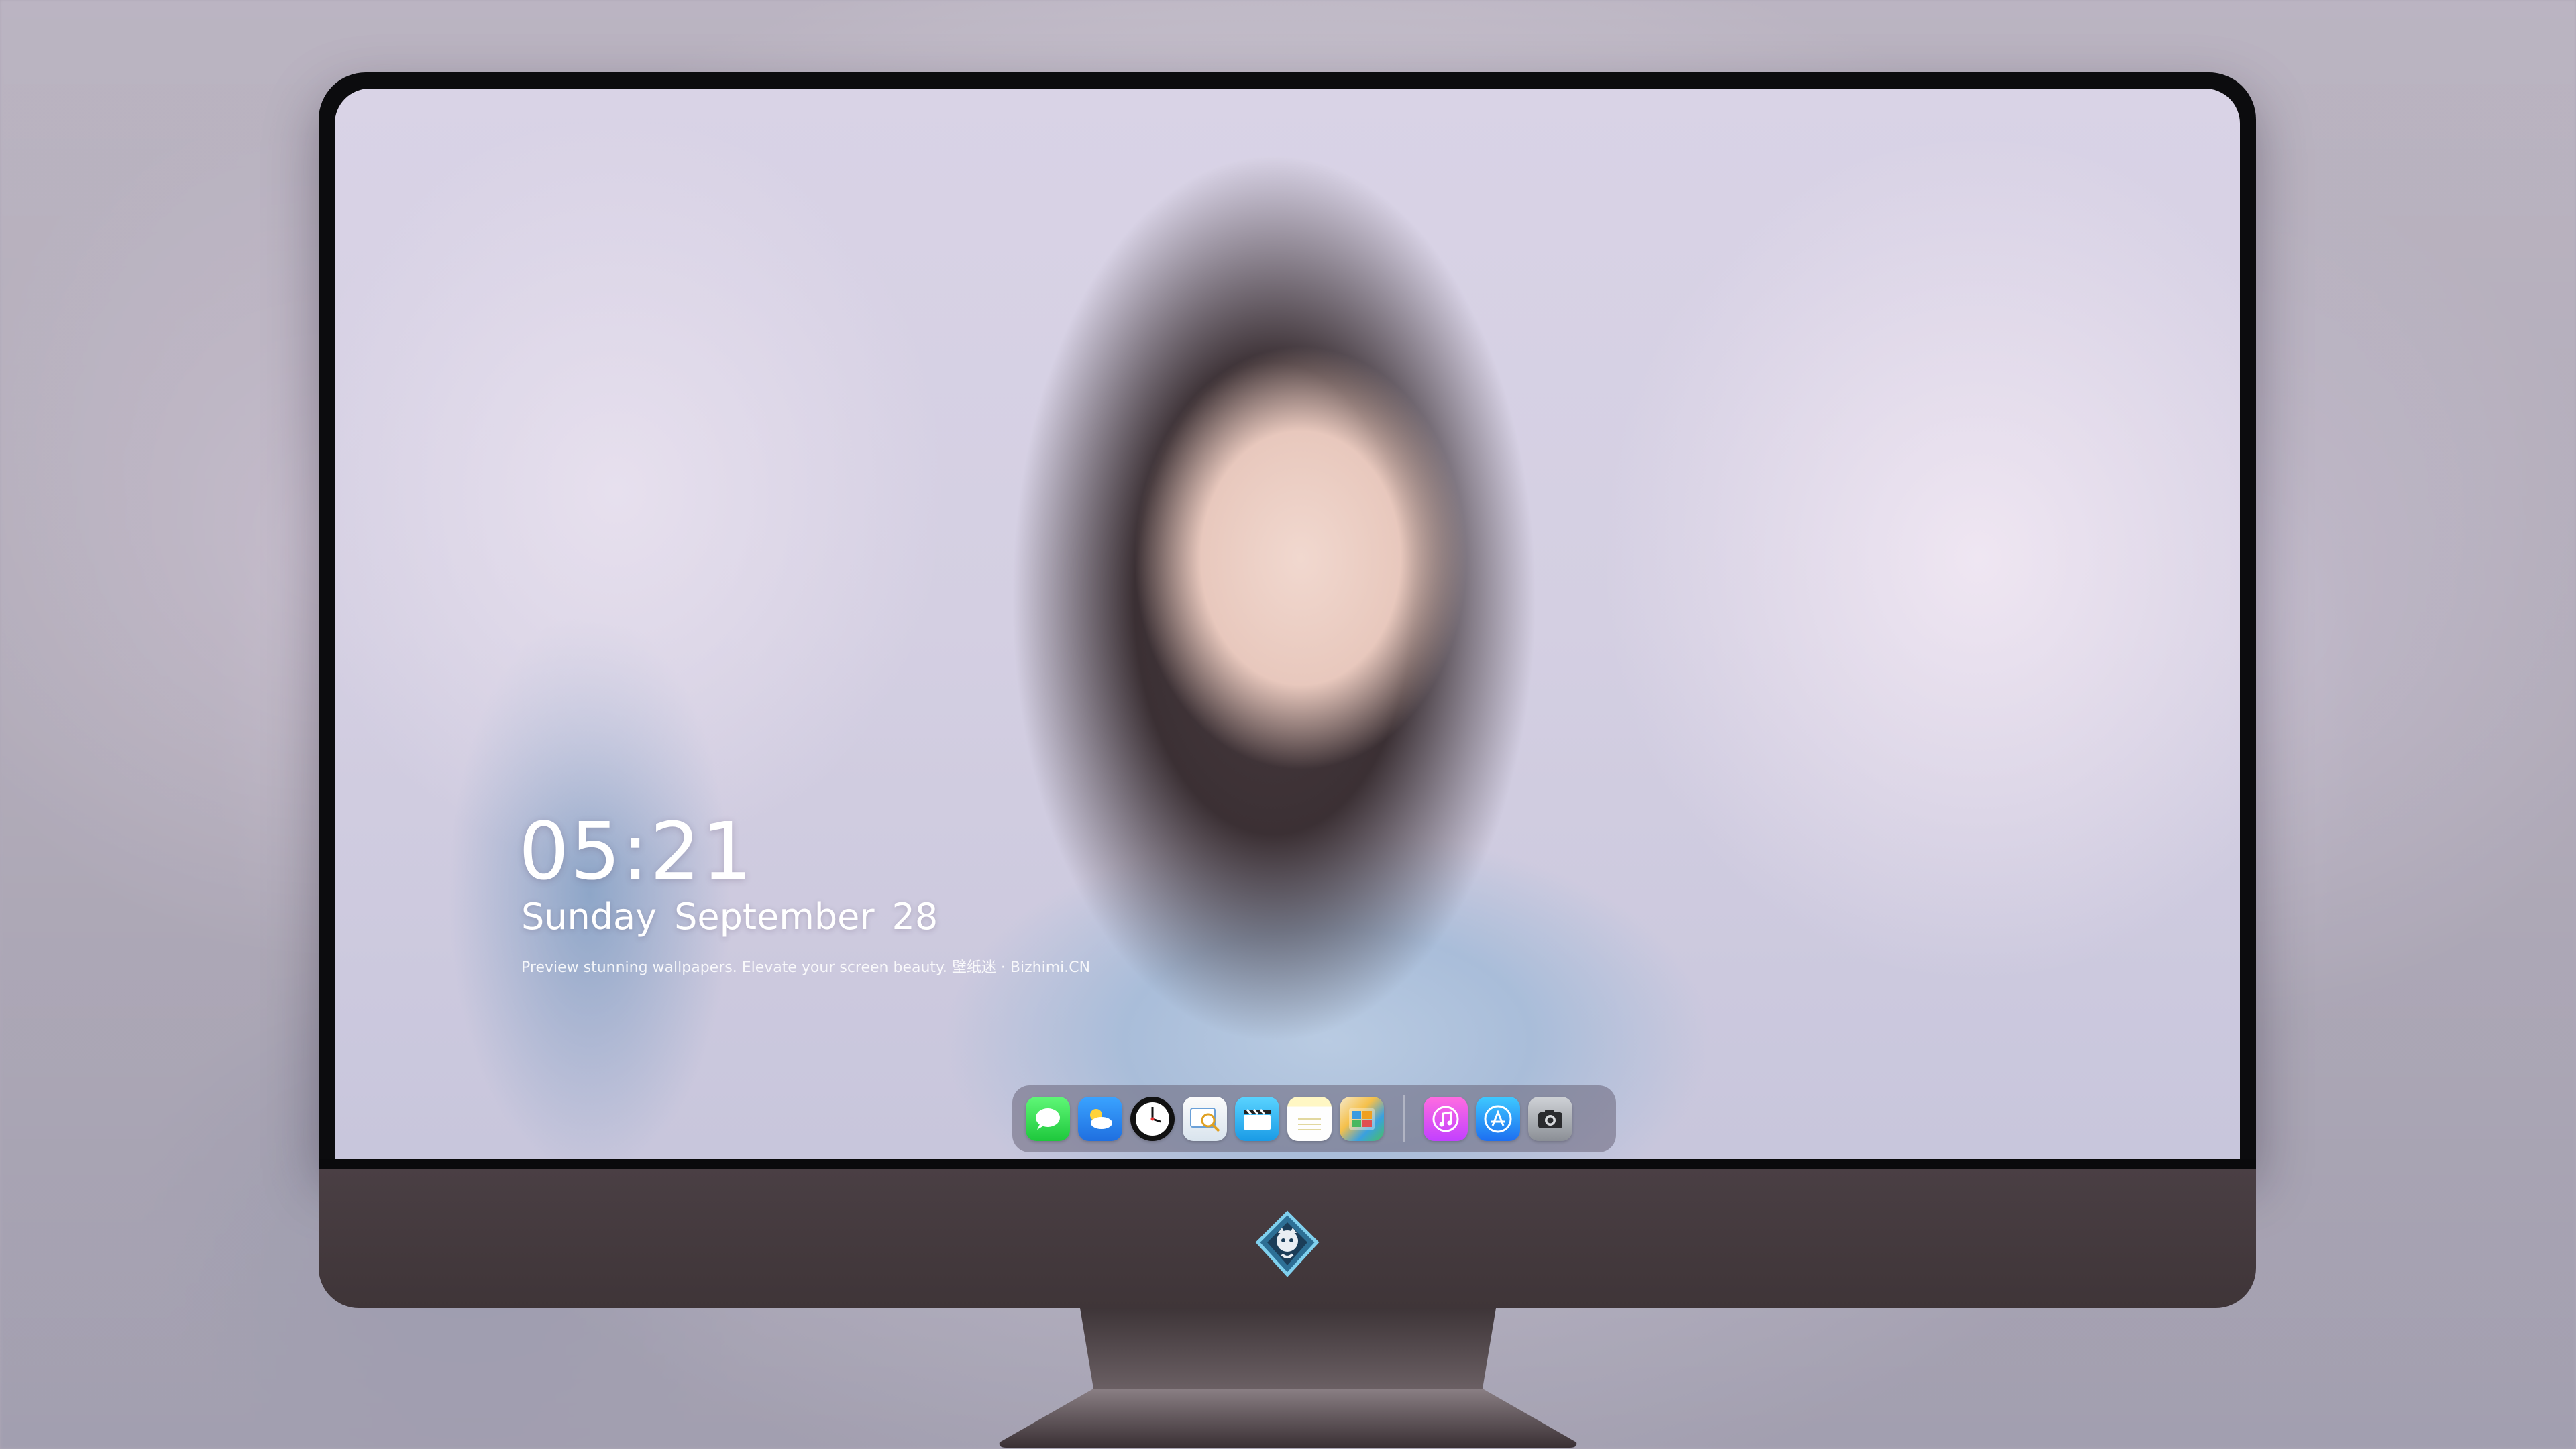  What do you see at coordinates (589, 917) in the screenshot?
I see `date-weekday: Sunday` at bounding box center [589, 917].